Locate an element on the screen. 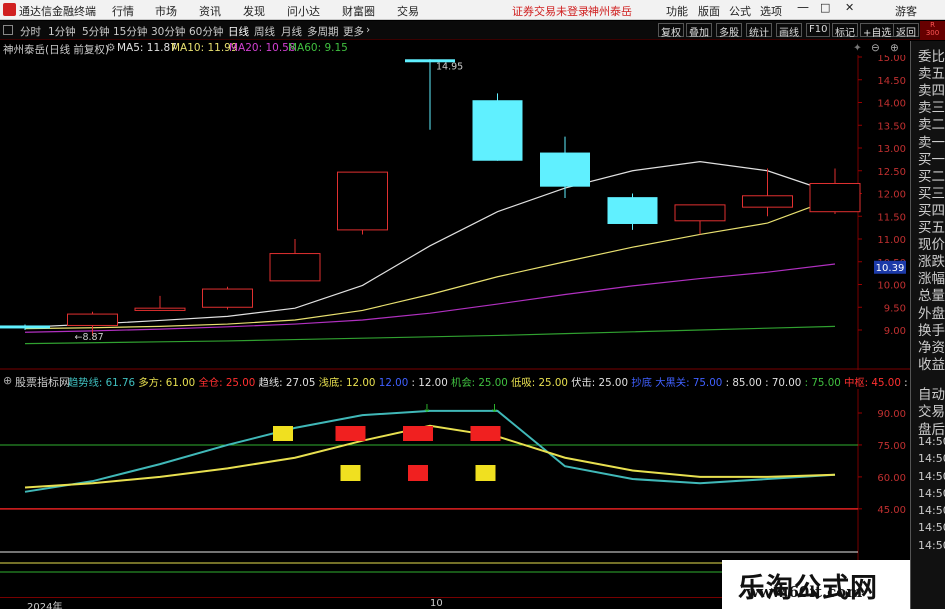 Image resolution: width=945 pixels, height=609 pixels. menu-jiaoyi: 交易 is located at coordinates (408, 11).